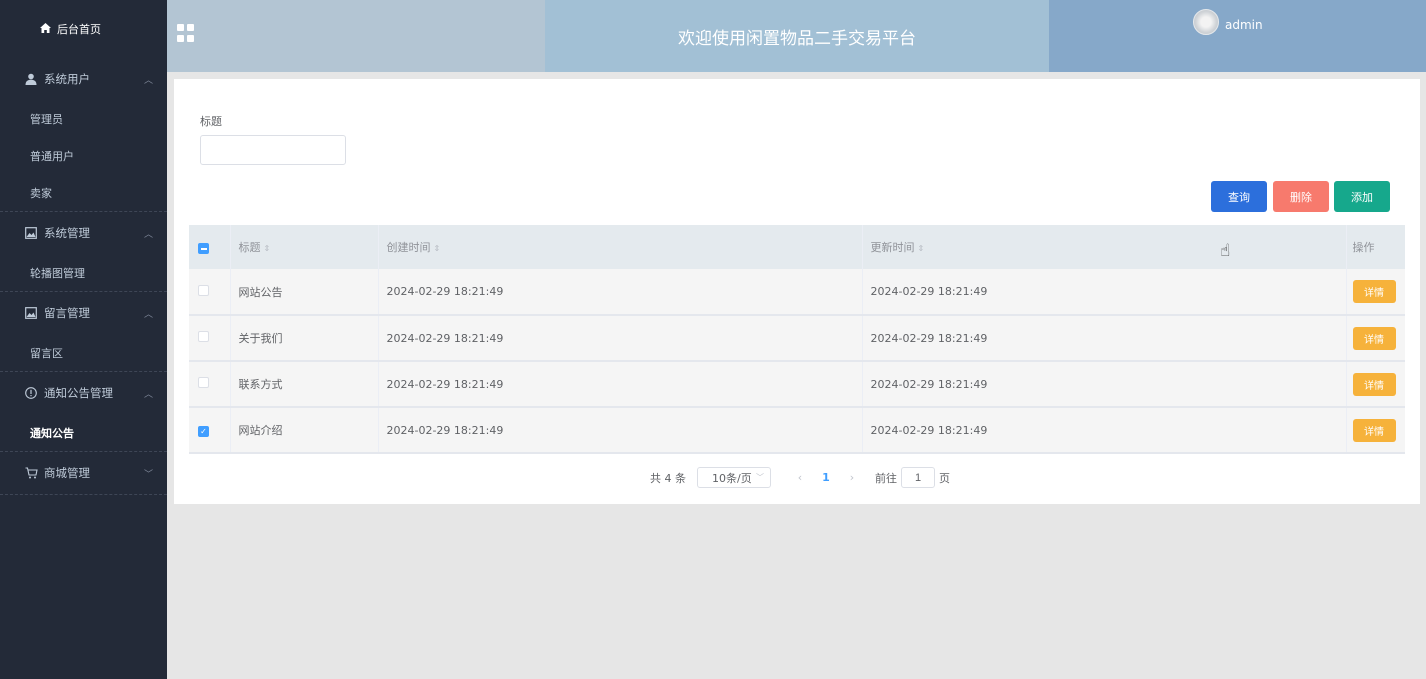  I want to click on sidebar-item-label: 卖家, so click(41, 193).